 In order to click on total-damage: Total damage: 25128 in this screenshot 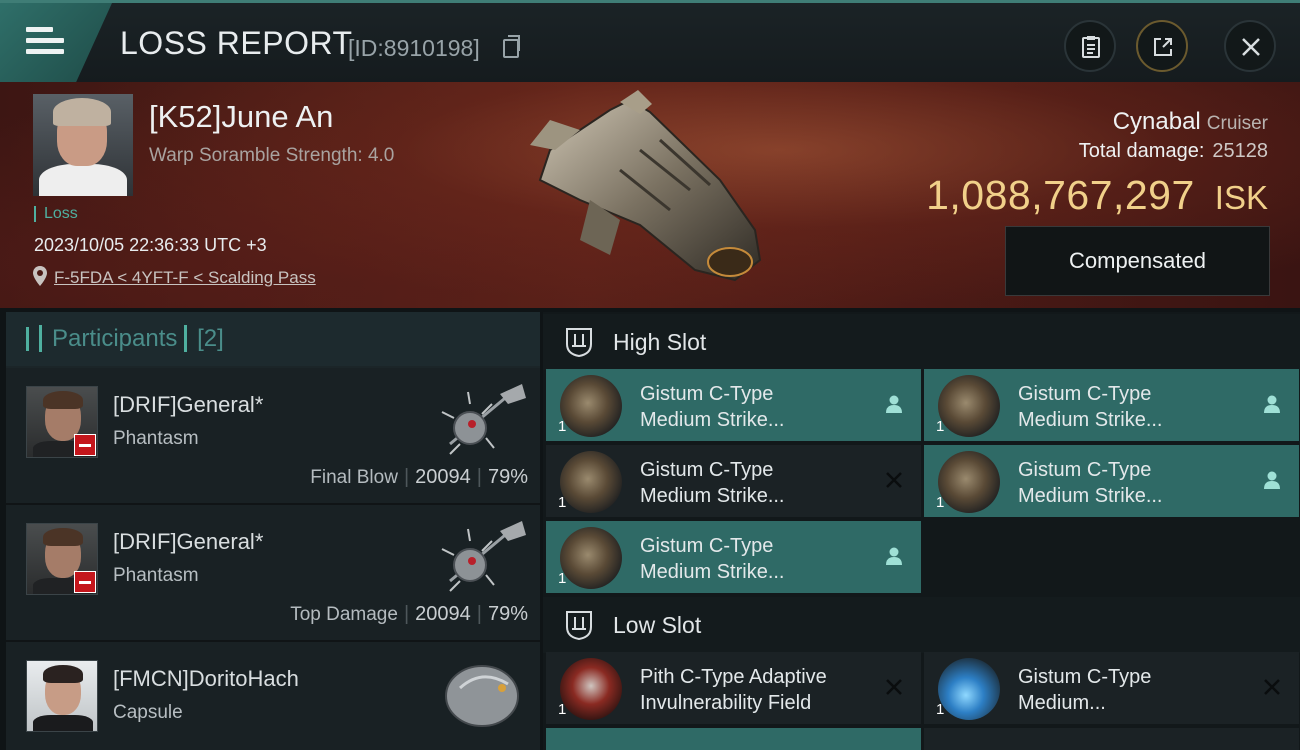, I will do `click(1173, 151)`.